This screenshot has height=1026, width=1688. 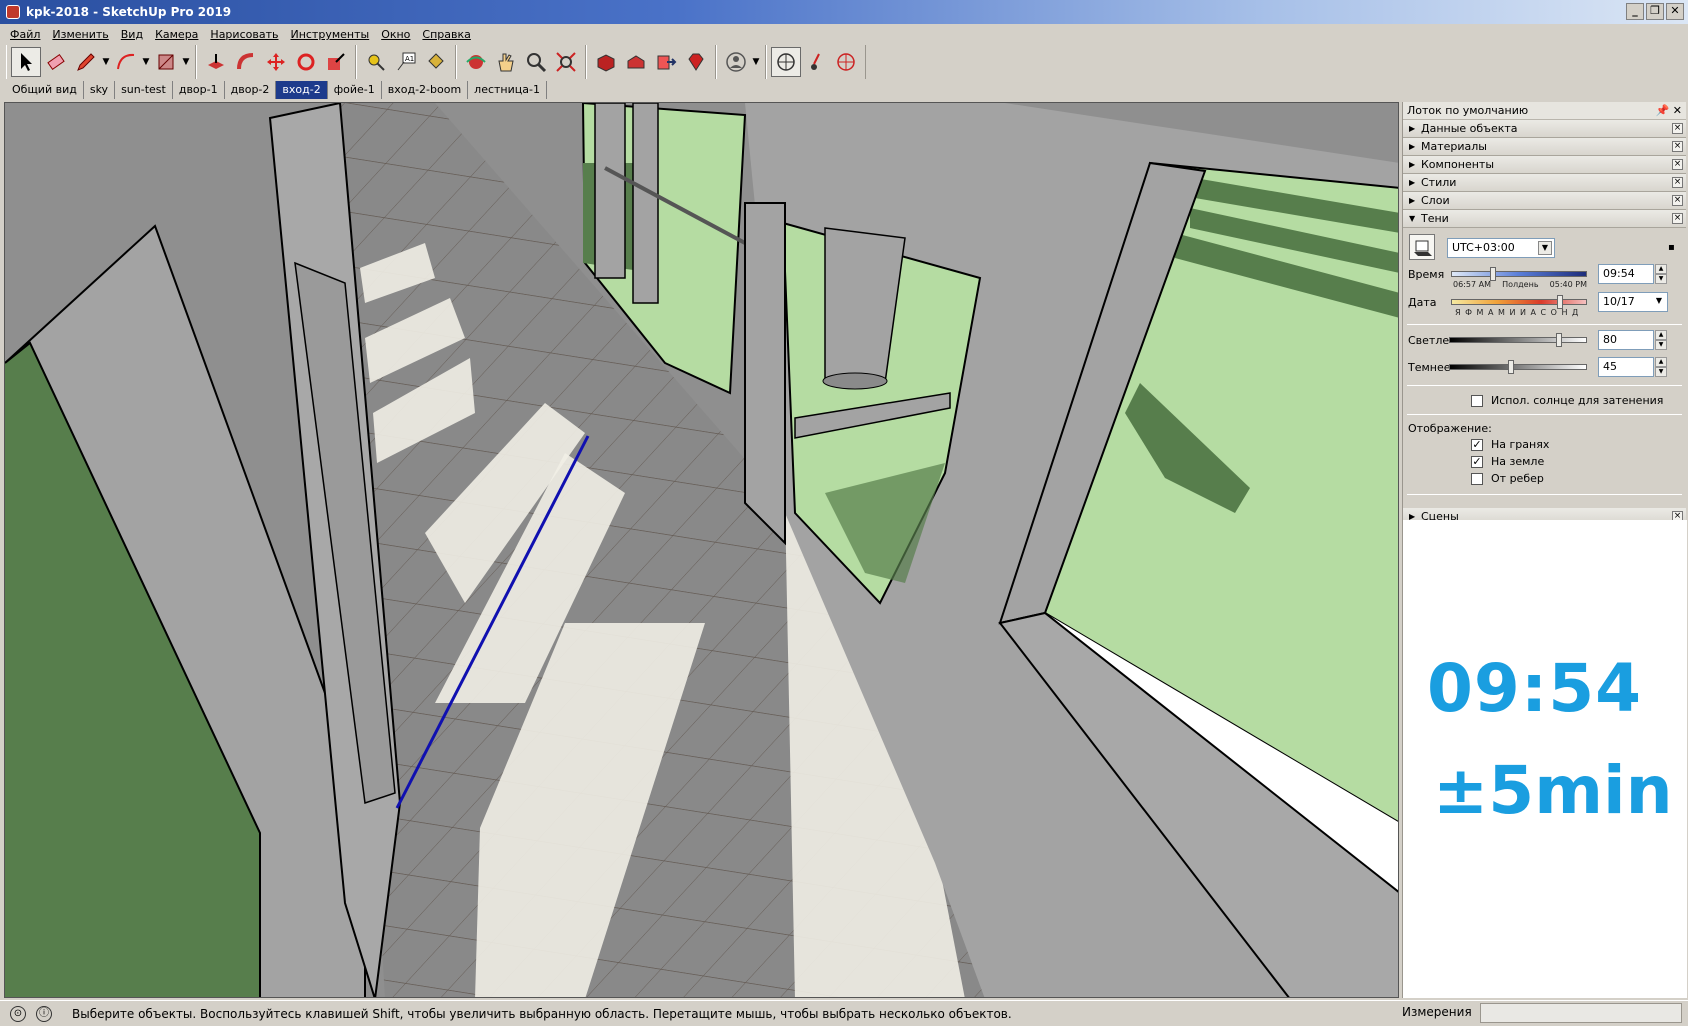 I want to click on dark-slider, so click(x=1518, y=367).